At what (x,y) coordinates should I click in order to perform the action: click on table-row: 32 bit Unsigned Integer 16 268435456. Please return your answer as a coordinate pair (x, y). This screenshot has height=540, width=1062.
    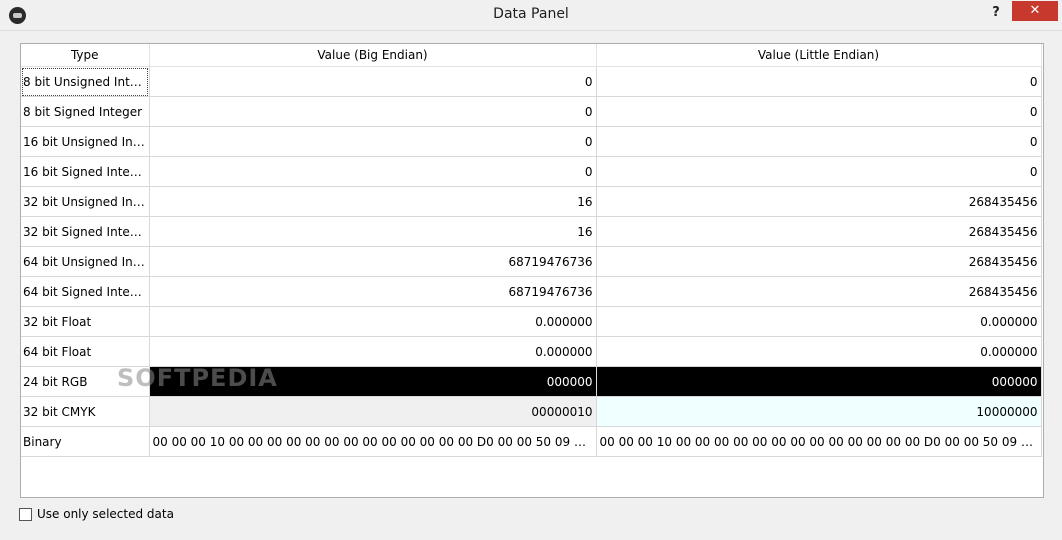
    Looking at the image, I should click on (531, 201).